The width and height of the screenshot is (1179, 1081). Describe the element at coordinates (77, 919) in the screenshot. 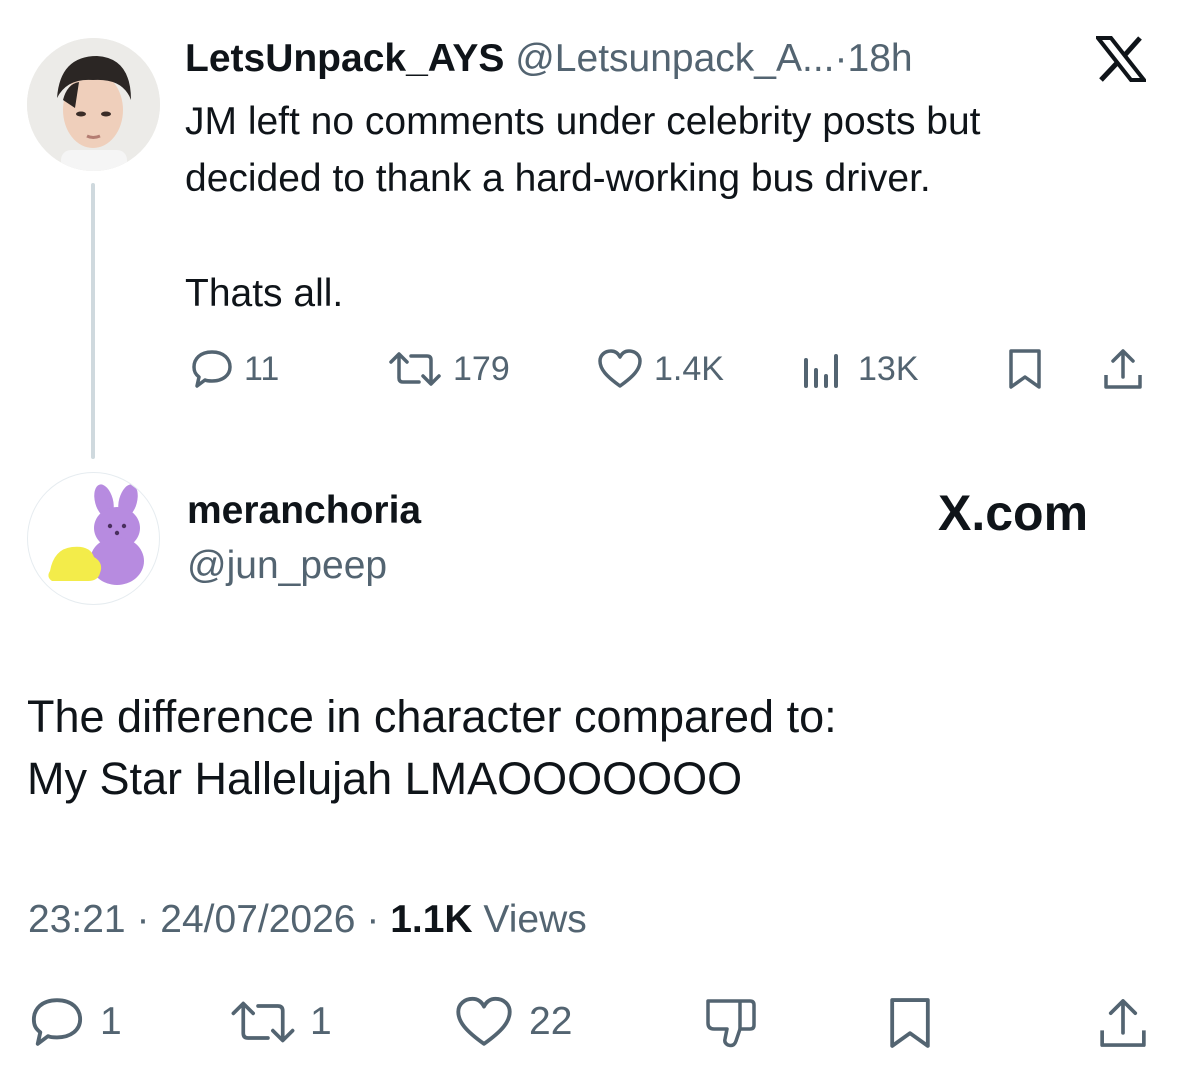

I see `post-time: 23:21` at that location.